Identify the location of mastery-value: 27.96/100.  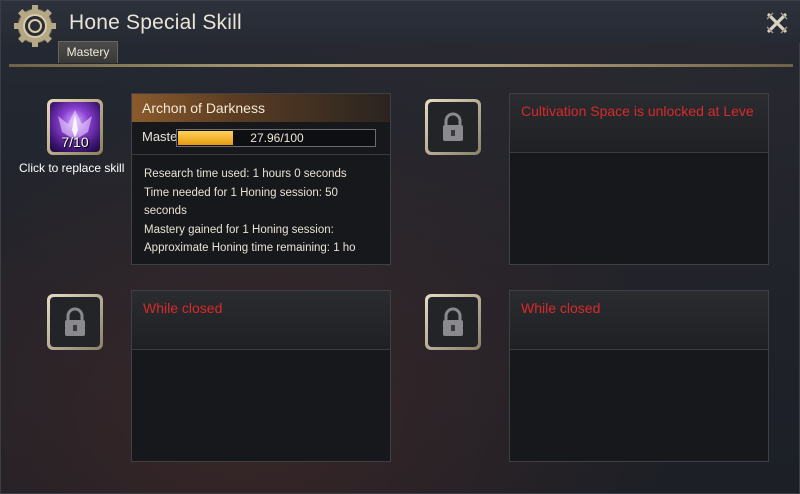
(277, 138).